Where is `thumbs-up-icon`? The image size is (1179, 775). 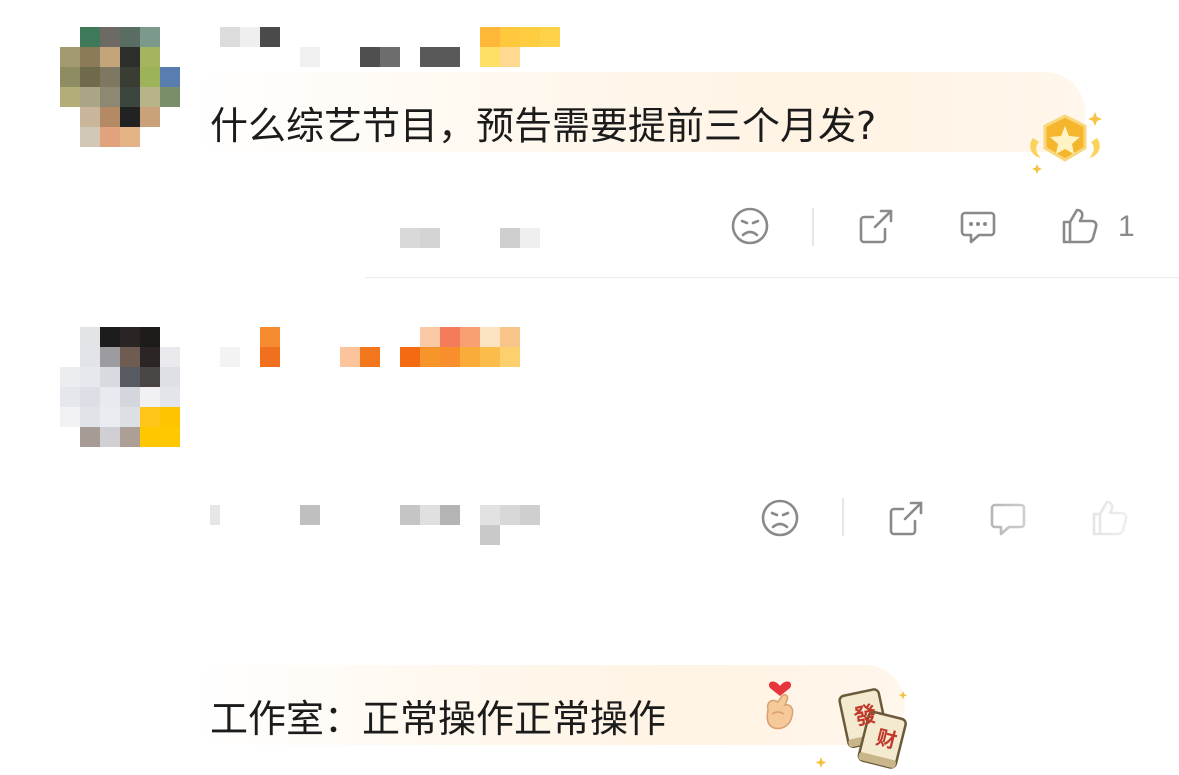 thumbs-up-icon is located at coordinates (1080, 226).